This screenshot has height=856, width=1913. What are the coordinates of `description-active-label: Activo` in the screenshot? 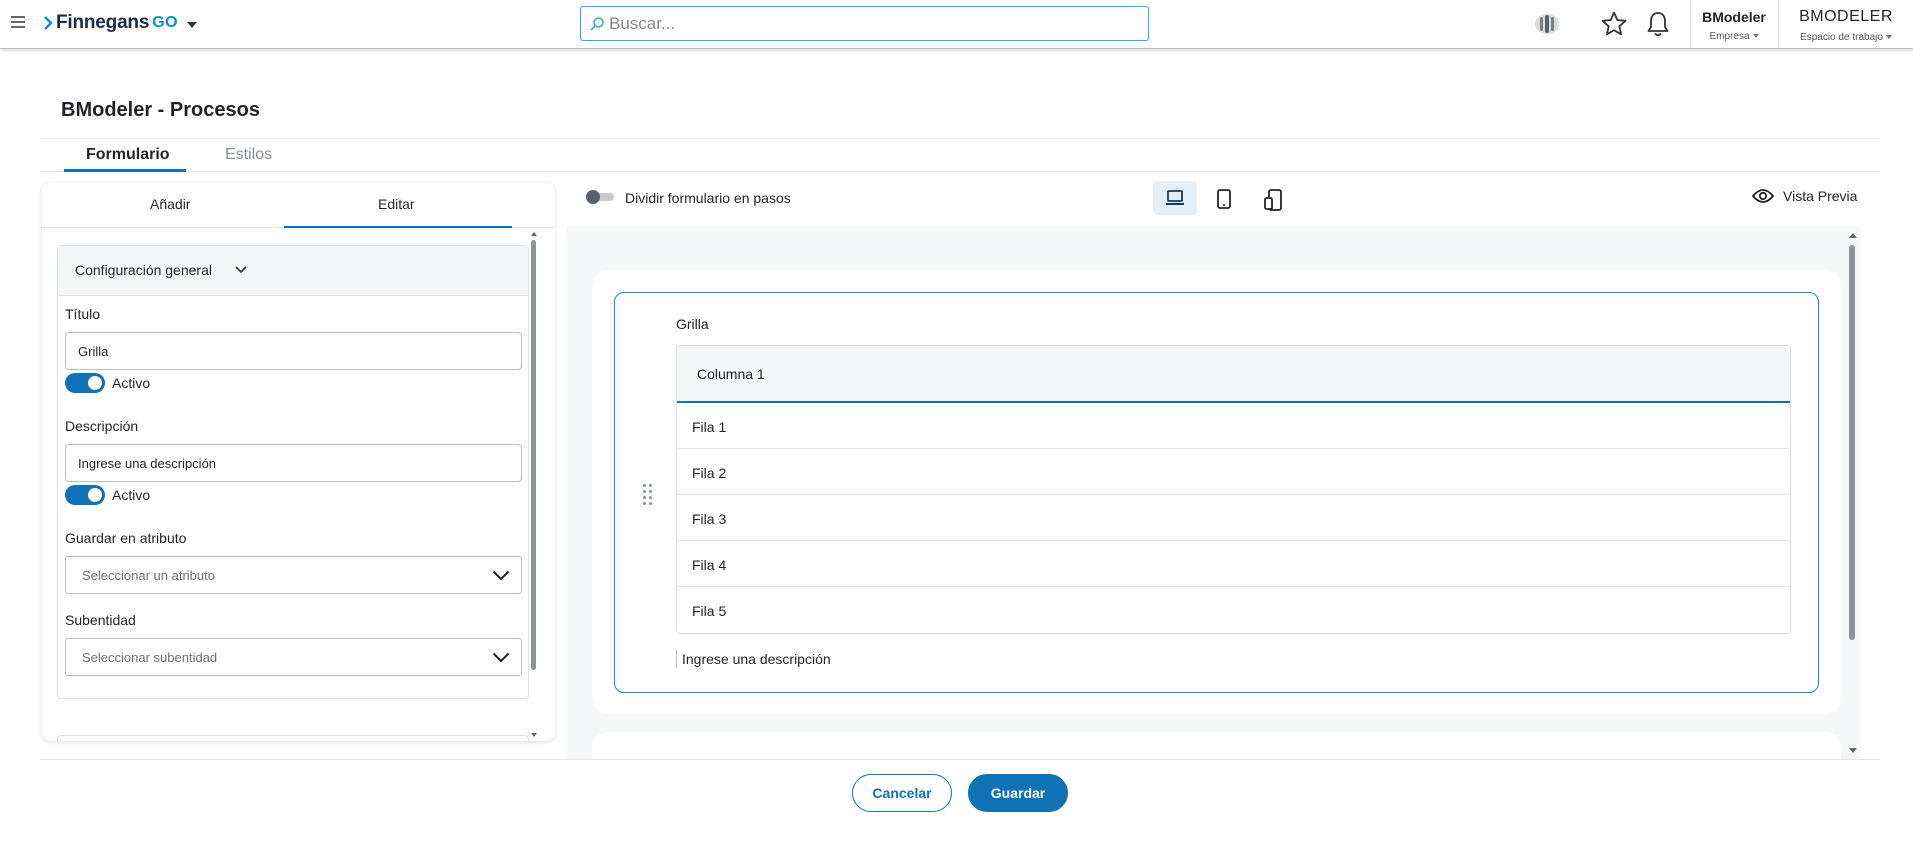 It's located at (131, 495).